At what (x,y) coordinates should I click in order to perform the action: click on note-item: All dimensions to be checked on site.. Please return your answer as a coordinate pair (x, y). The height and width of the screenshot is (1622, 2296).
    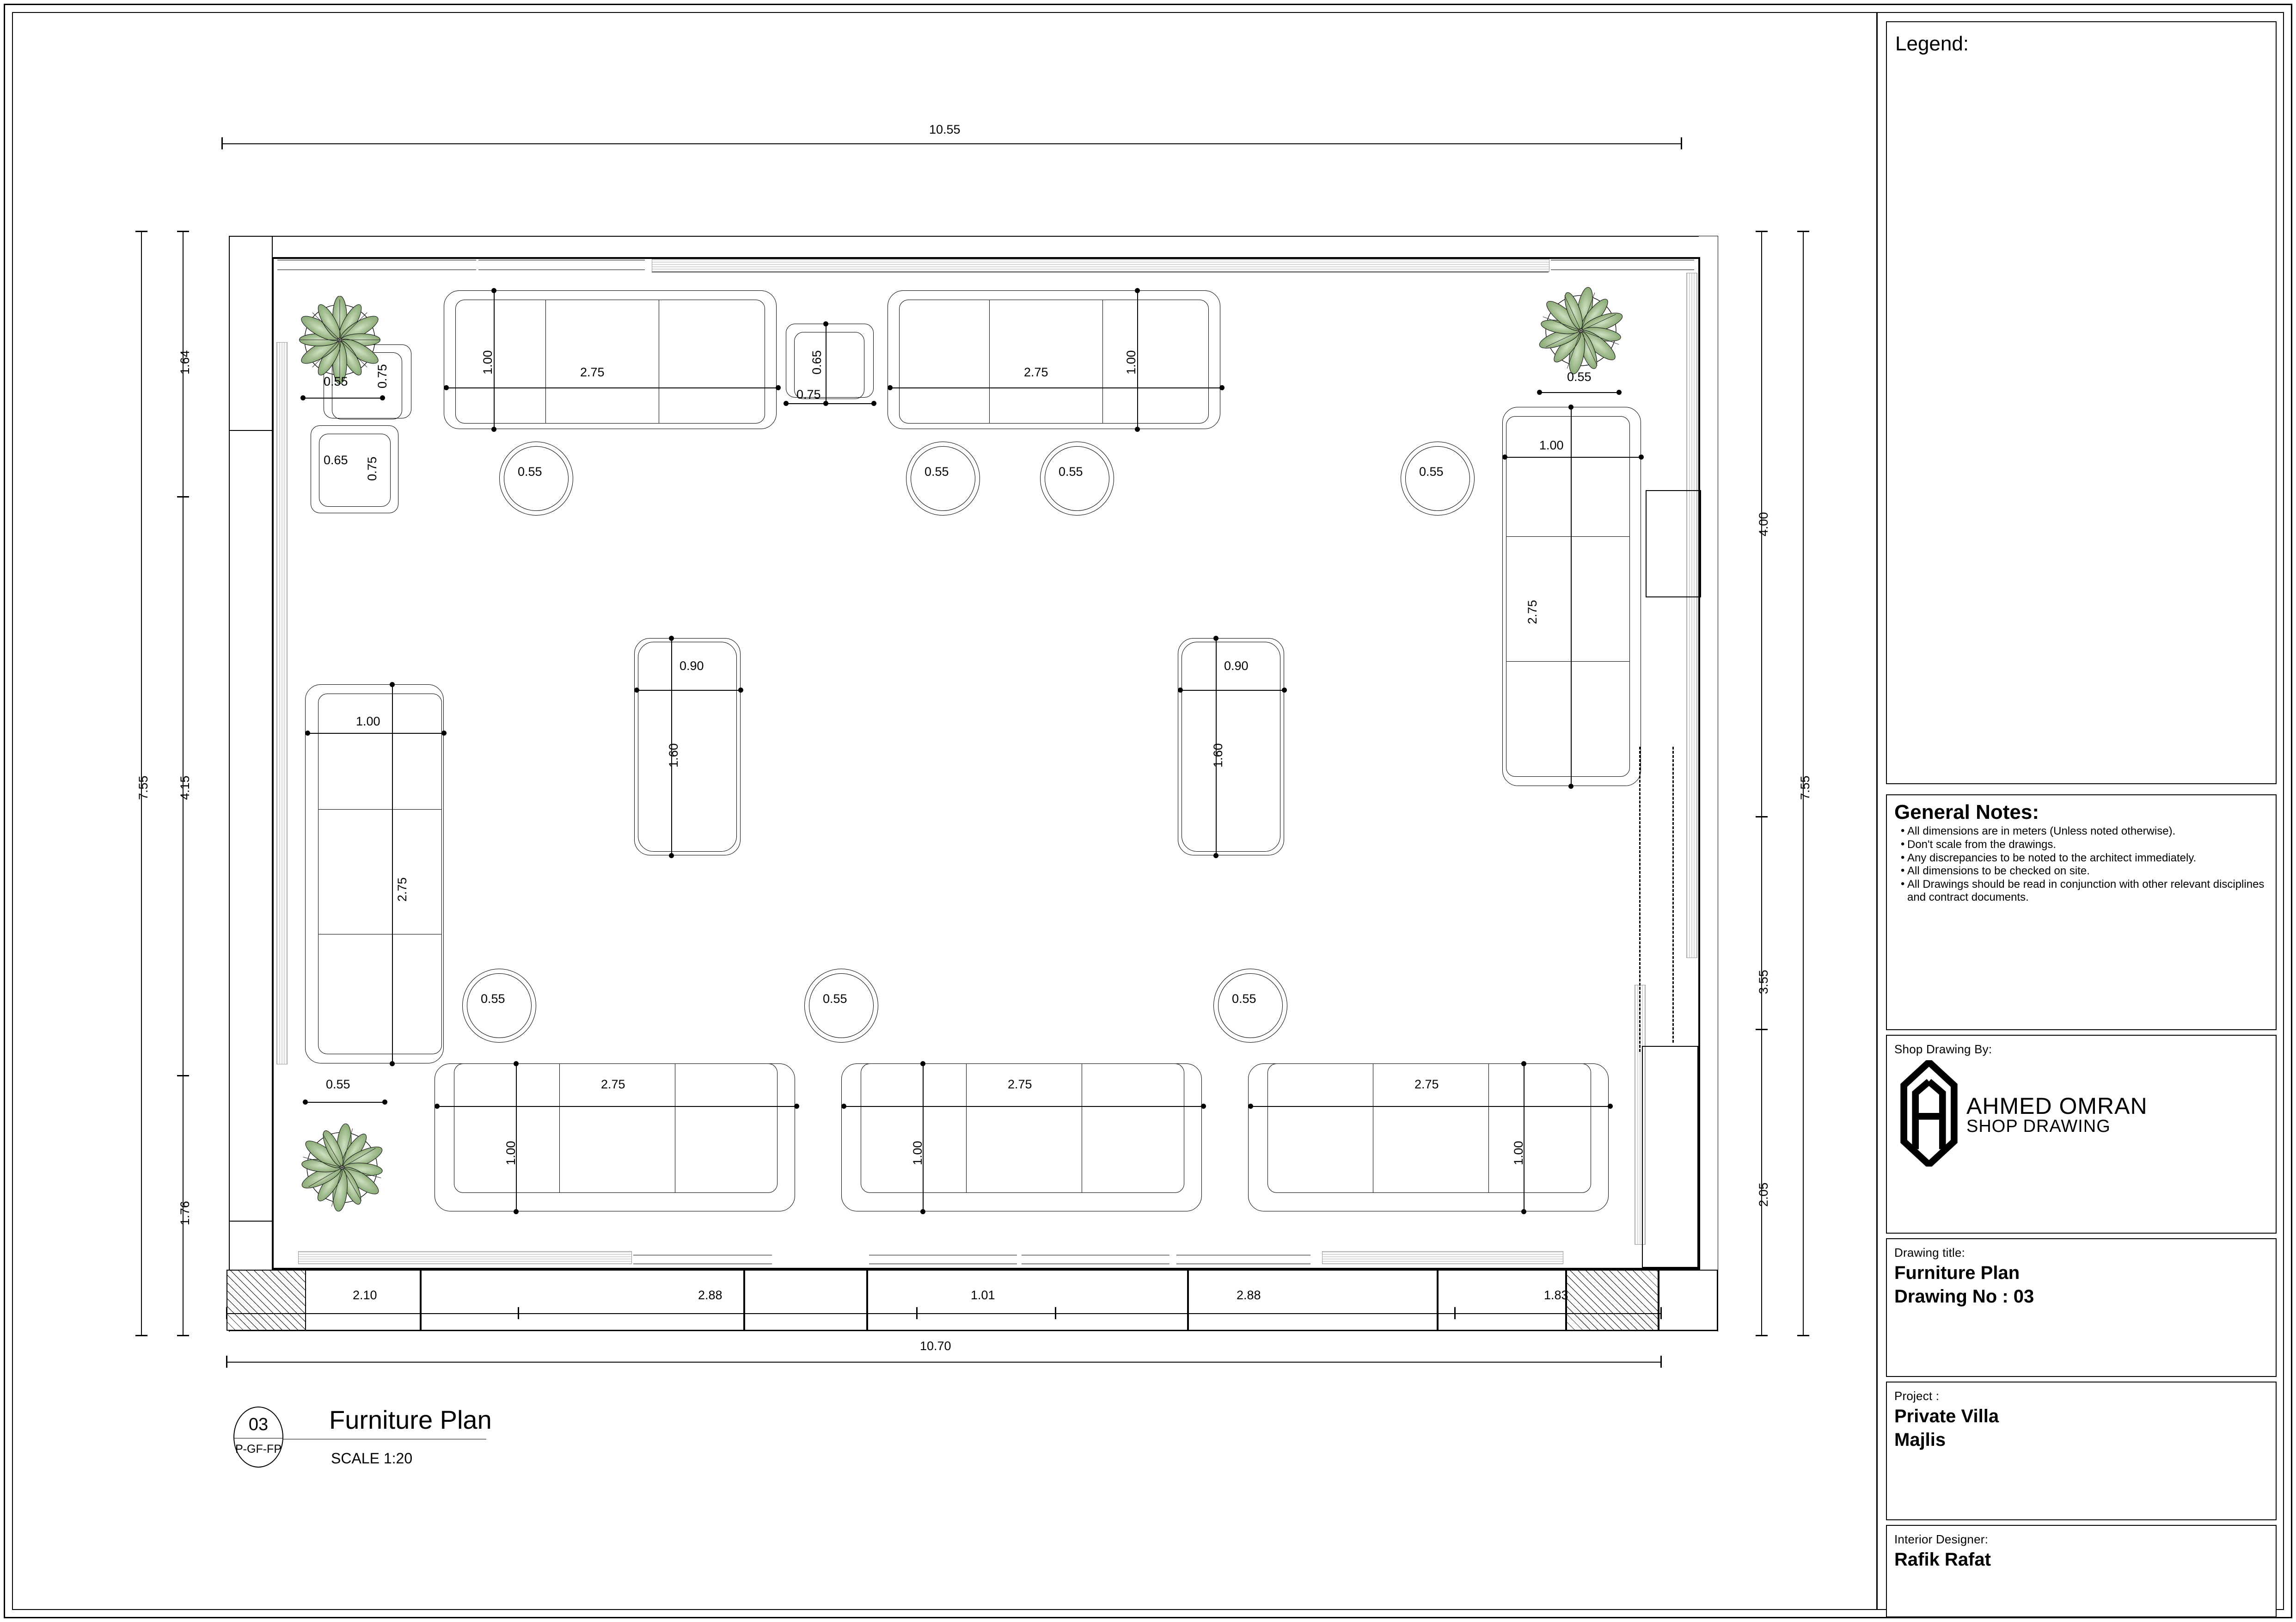
    Looking at the image, I should click on (2085, 871).